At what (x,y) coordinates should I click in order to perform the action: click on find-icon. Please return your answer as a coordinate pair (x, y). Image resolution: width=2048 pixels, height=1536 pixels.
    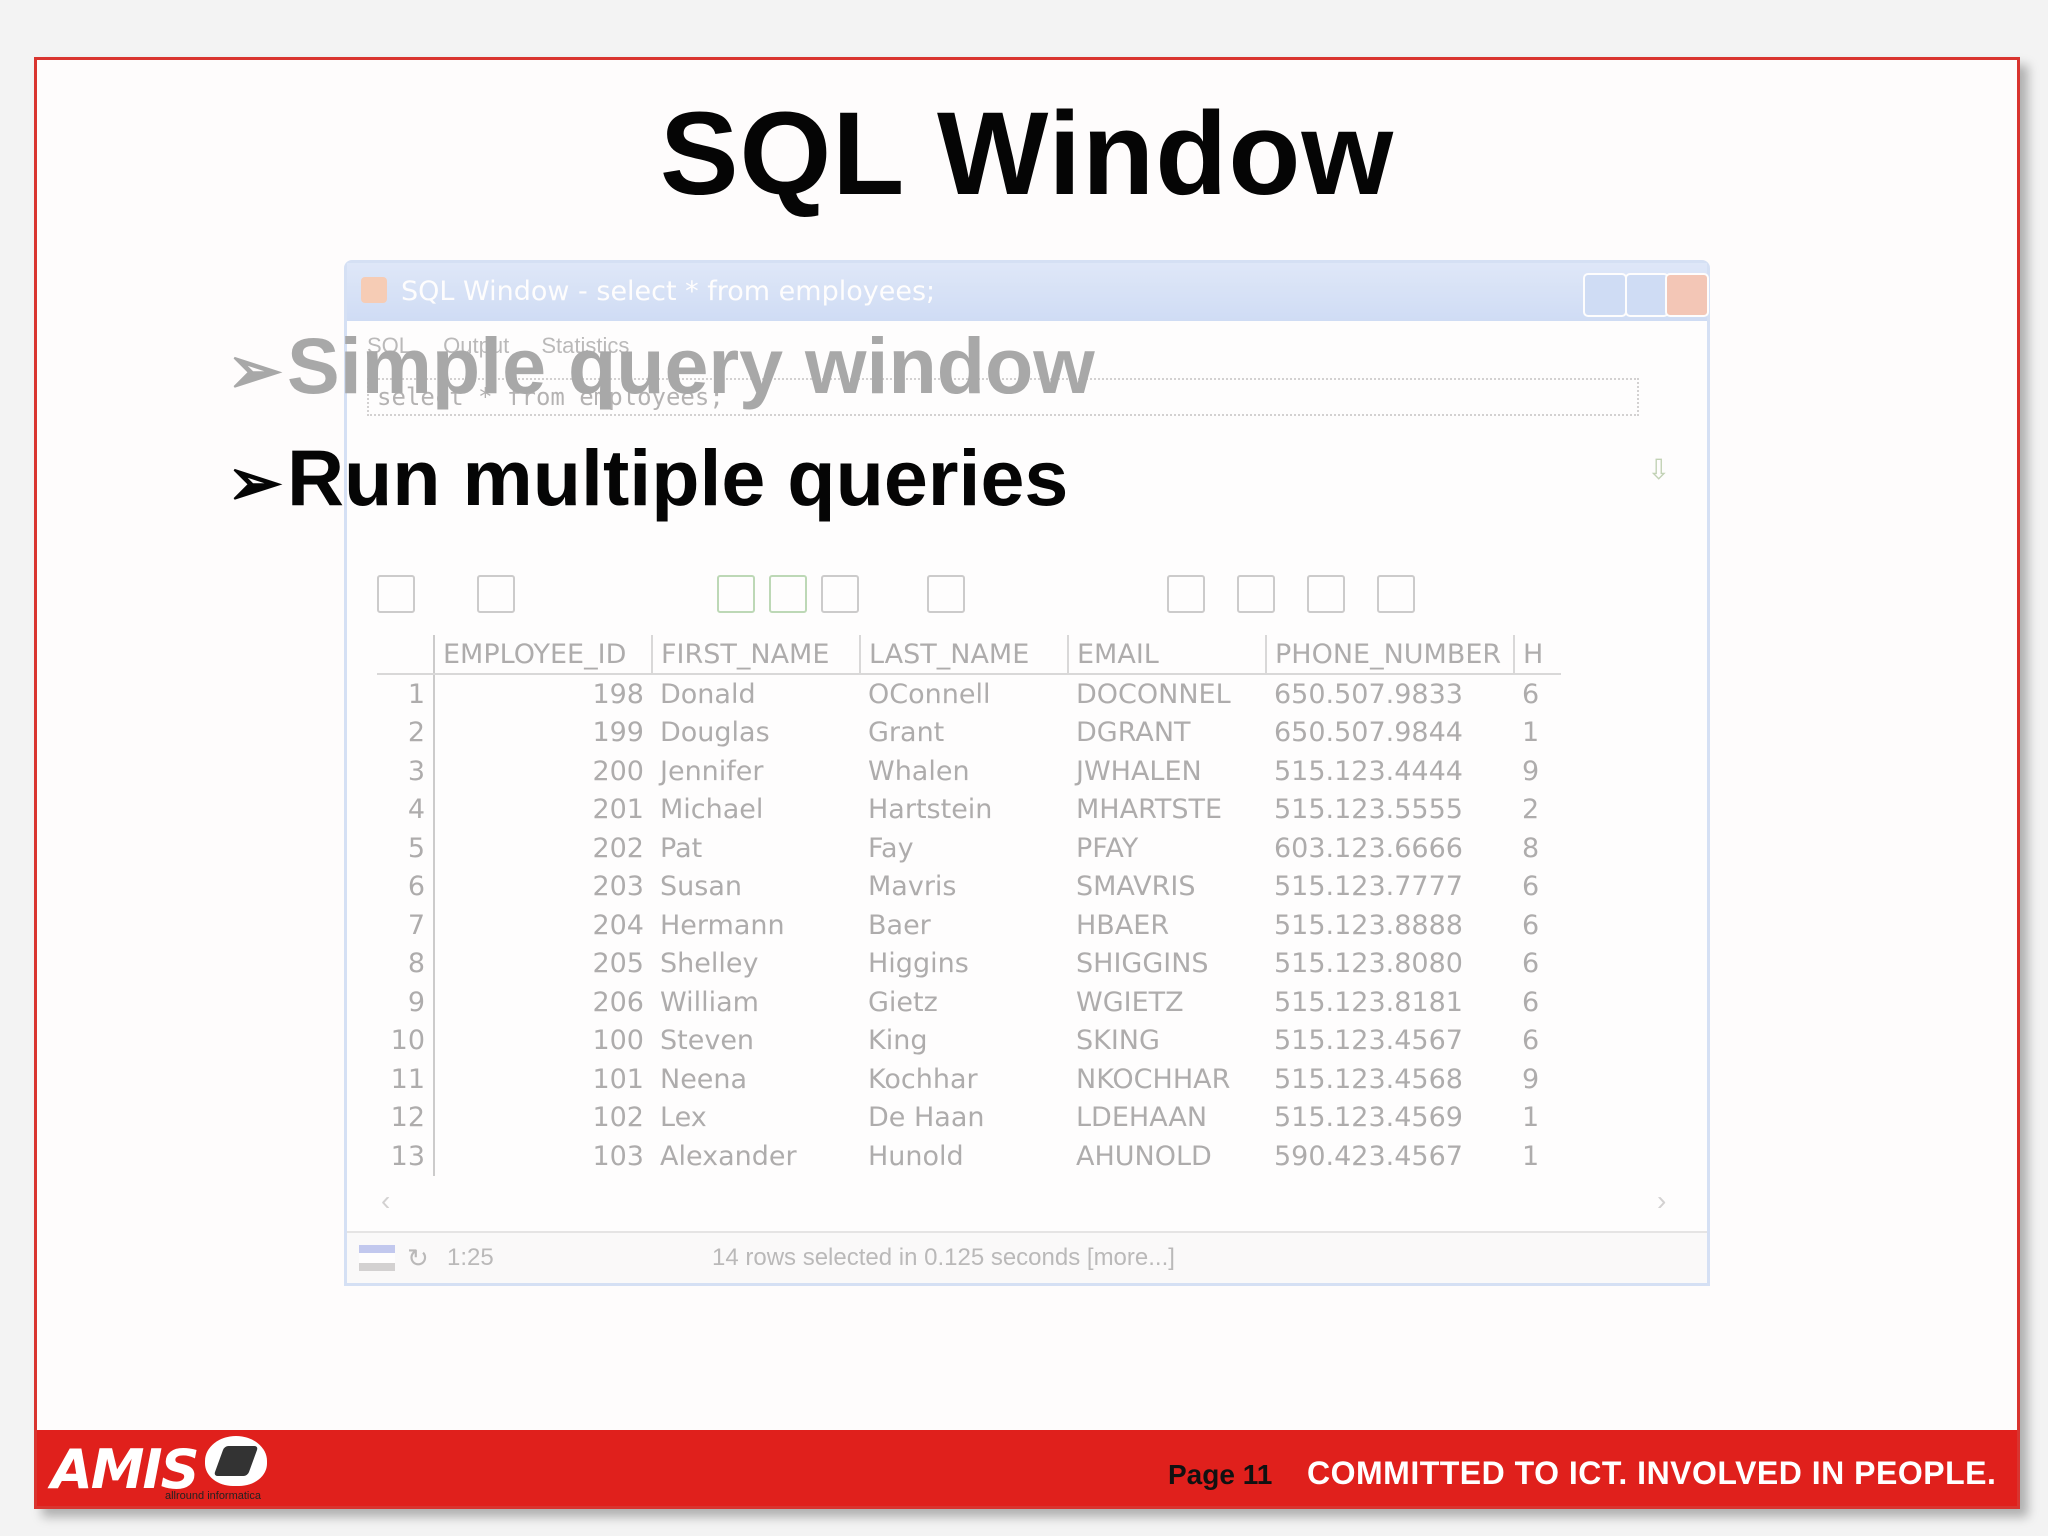
    Looking at the image, I should click on (840, 594).